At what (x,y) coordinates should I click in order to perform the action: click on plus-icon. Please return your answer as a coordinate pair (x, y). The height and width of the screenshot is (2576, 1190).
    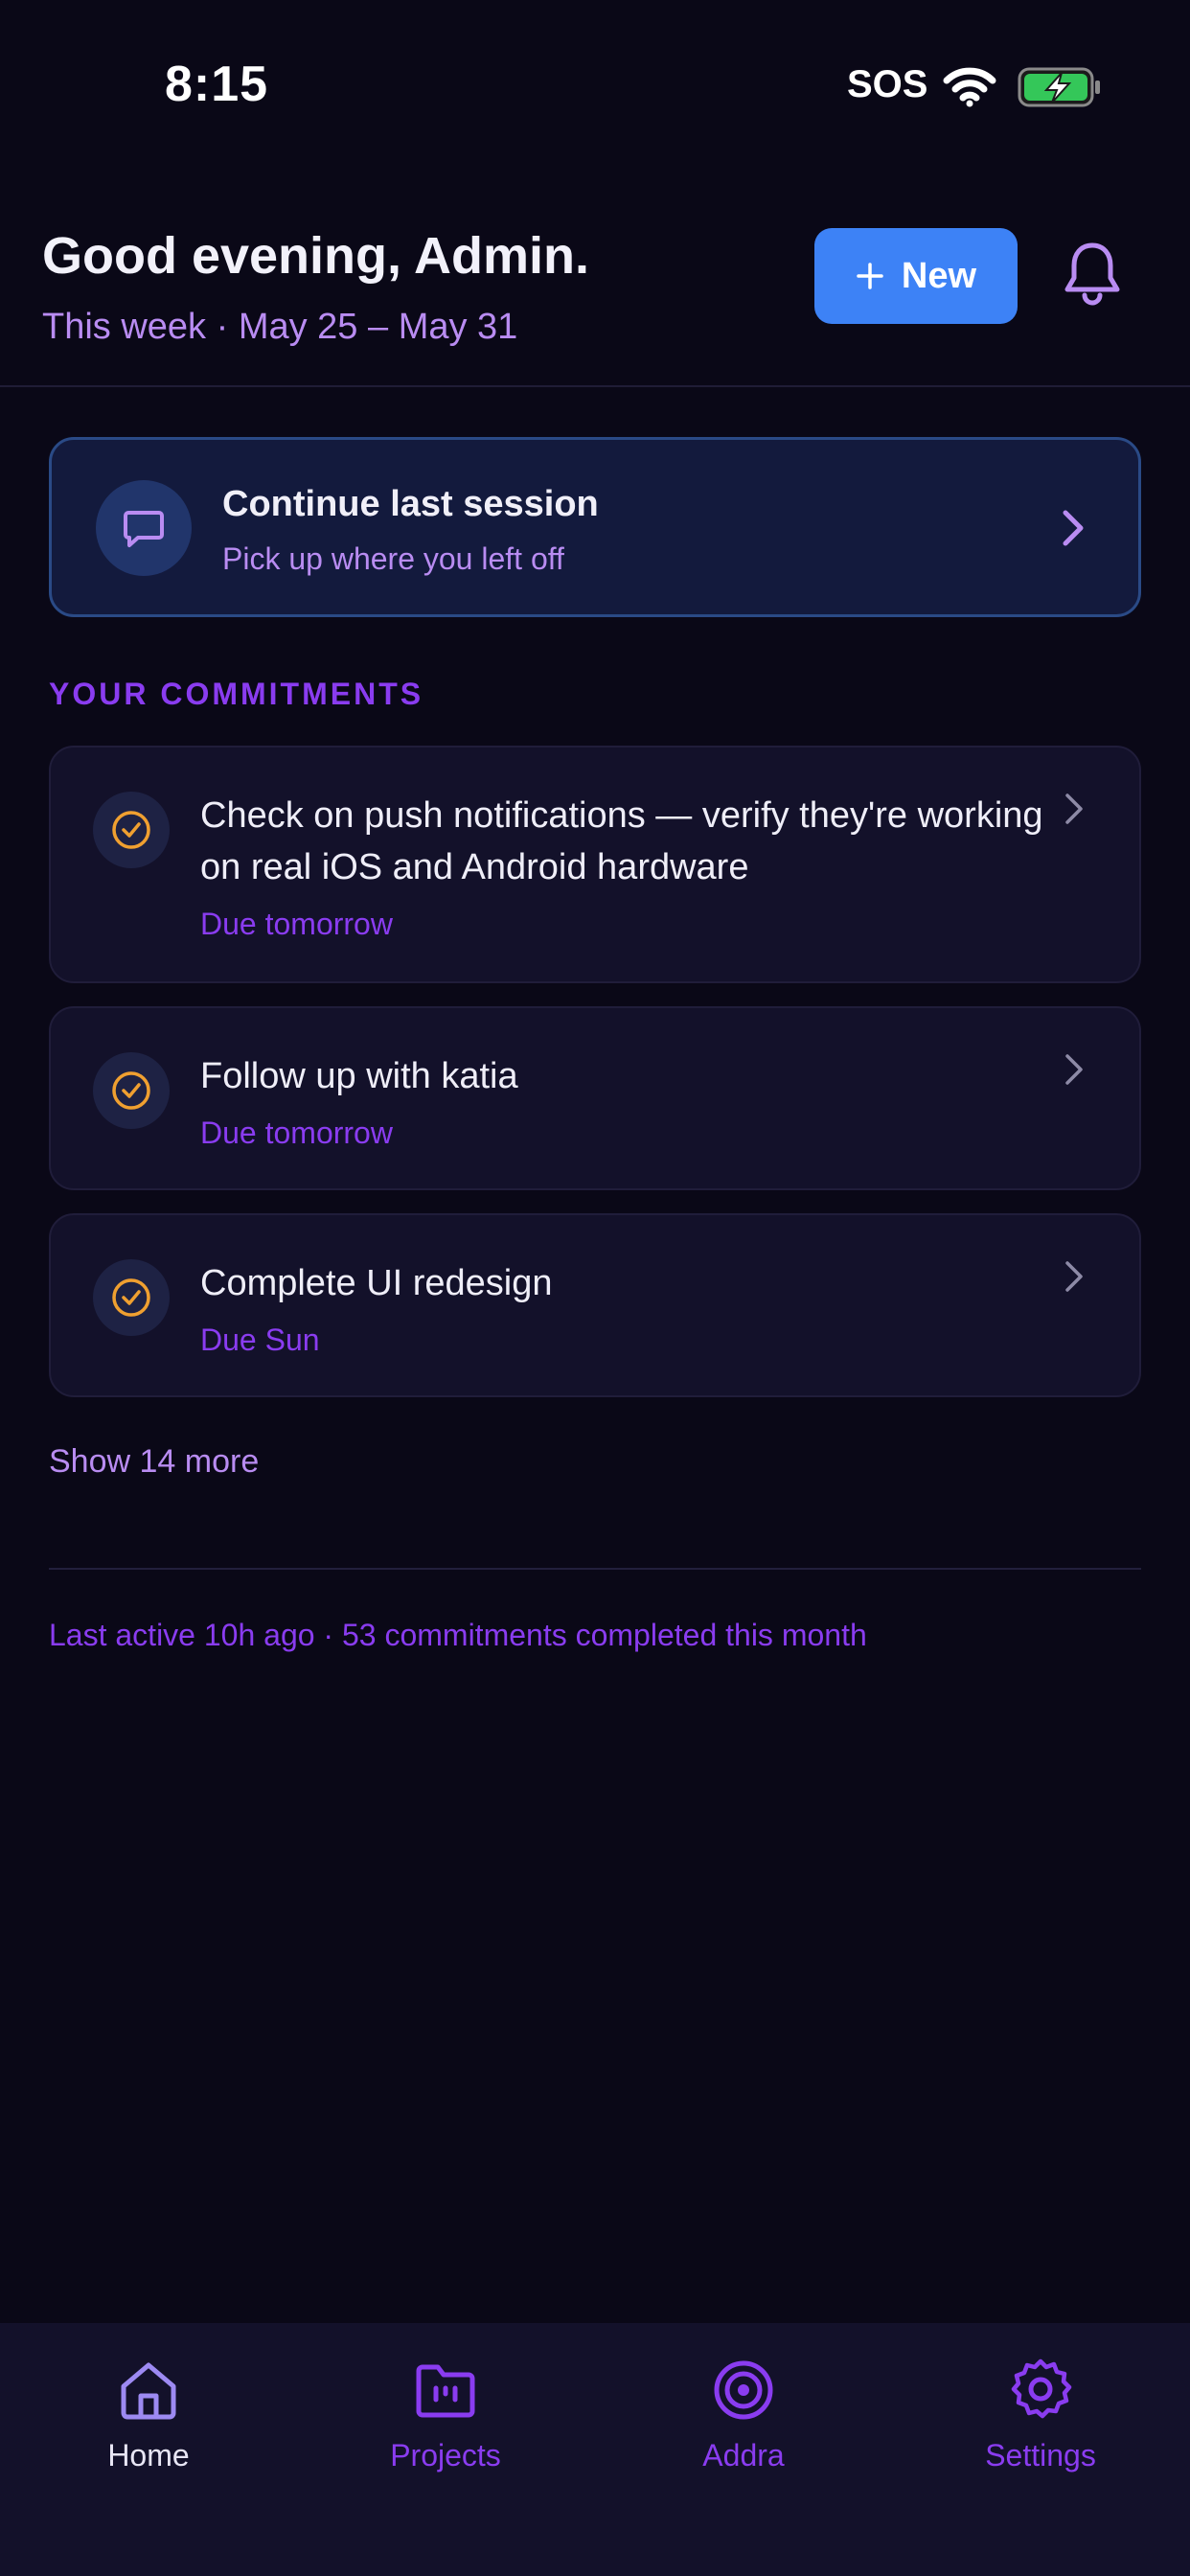
    Looking at the image, I should click on (870, 276).